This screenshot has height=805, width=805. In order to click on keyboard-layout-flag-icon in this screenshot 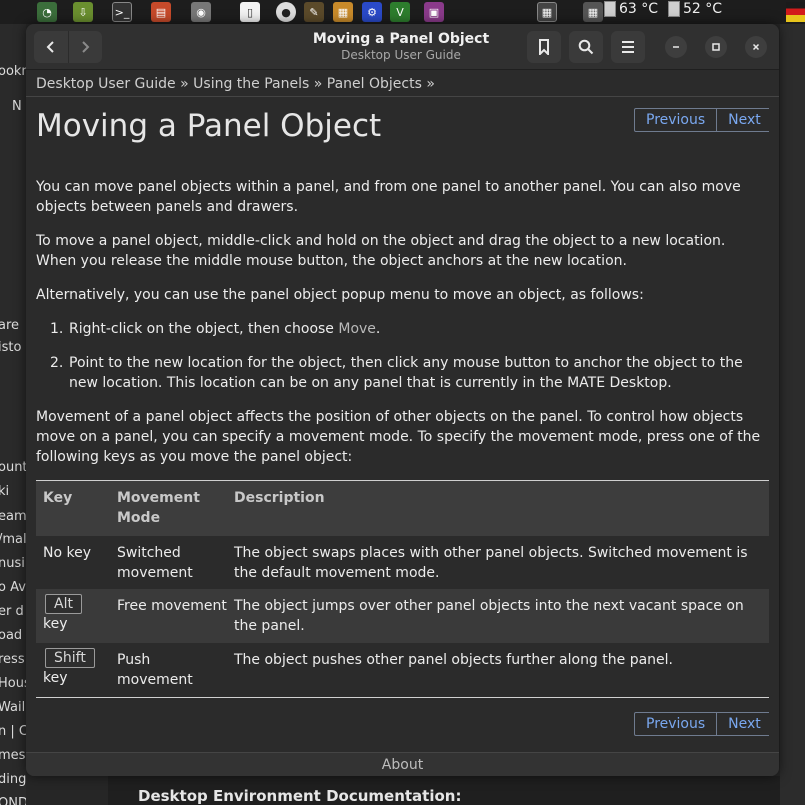, I will do `click(795, 12)`.